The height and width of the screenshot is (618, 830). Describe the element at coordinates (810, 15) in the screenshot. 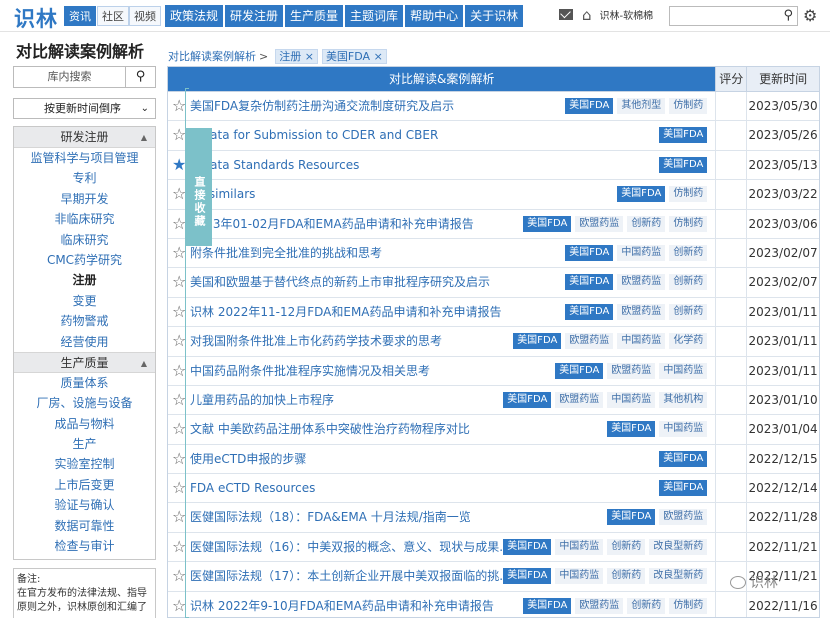

I see `gear-icon: ⚙` at that location.